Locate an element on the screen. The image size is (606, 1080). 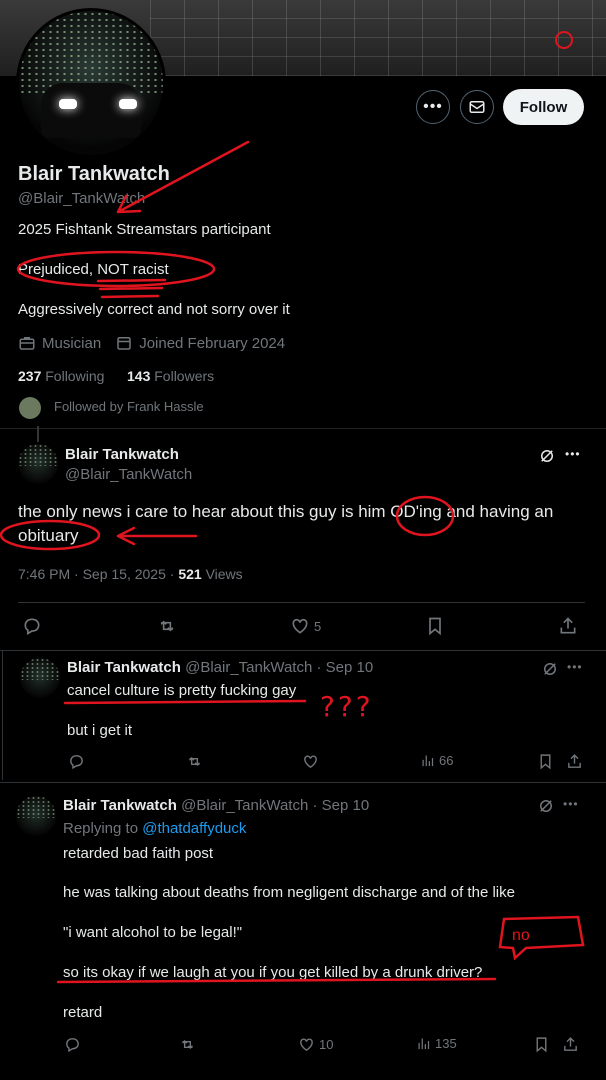
reply2-more-icon: ••• is located at coordinates (571, 804).